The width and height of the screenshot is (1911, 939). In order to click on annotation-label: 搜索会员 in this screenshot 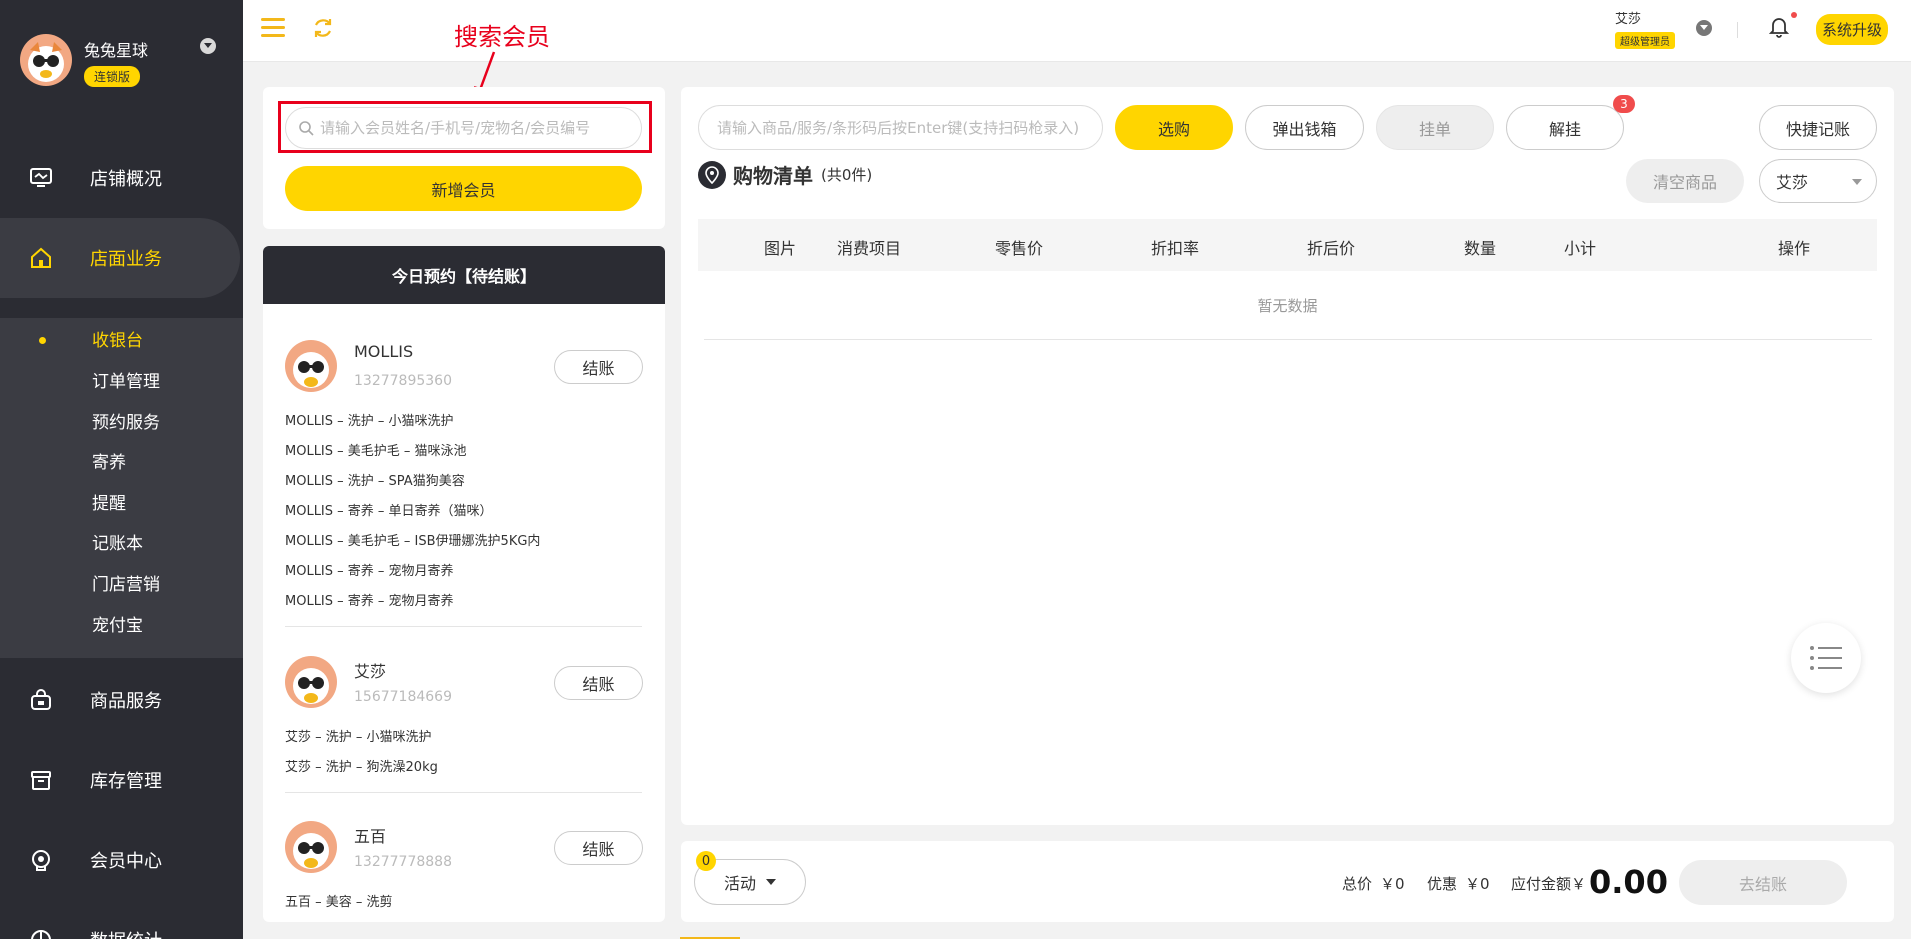, I will do `click(502, 37)`.